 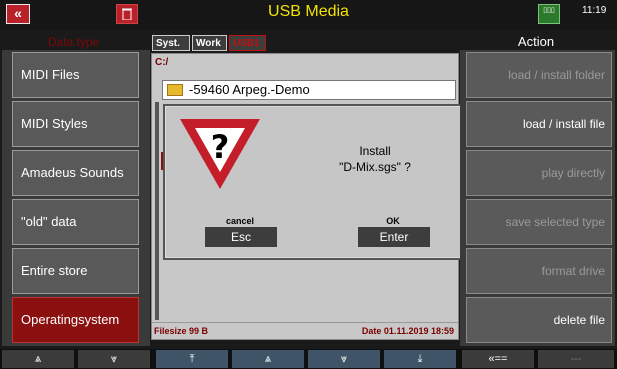 What do you see at coordinates (420, 359) in the screenshot?
I see `scroll-bottom-icon: ⤓` at bounding box center [420, 359].